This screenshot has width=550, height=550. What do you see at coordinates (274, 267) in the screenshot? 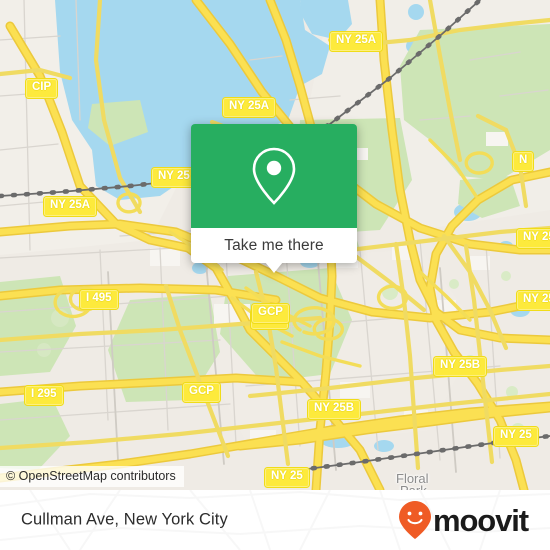
I see `card-pointer-tail` at bounding box center [274, 267].